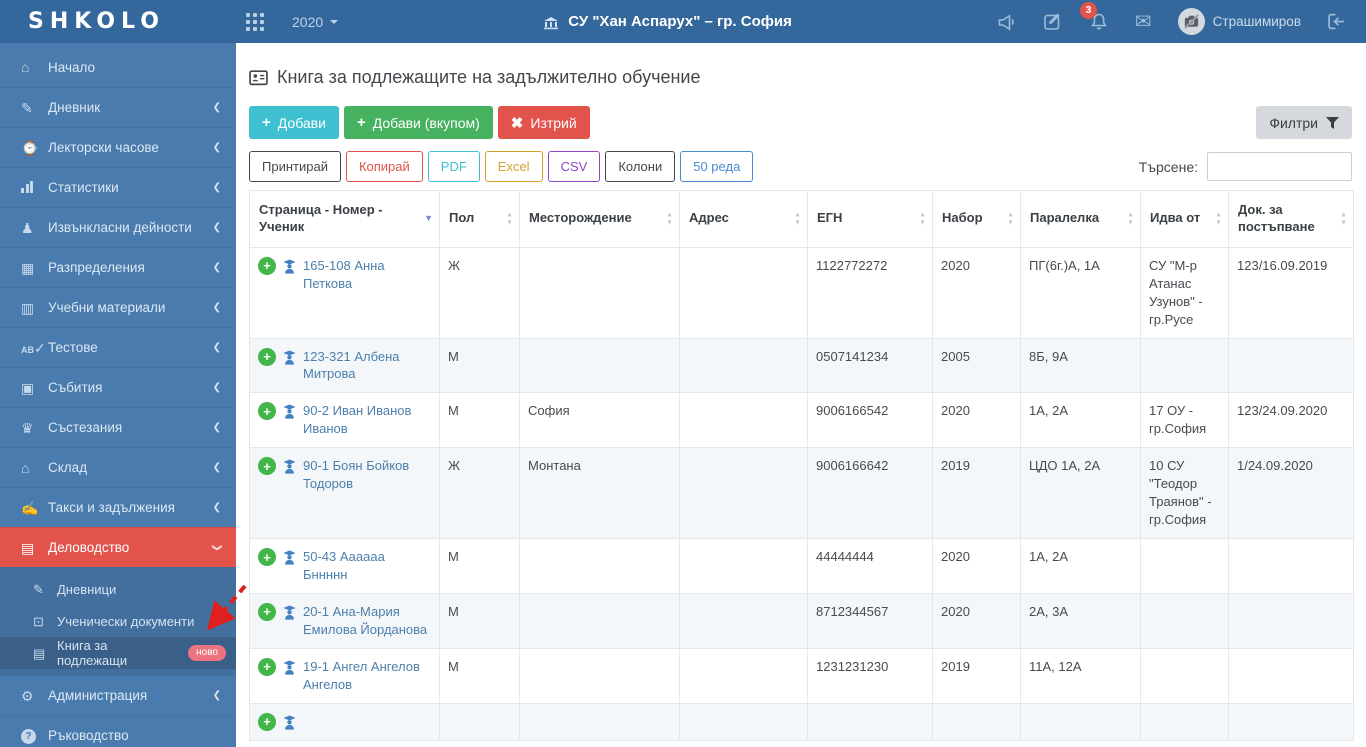 This screenshot has height=747, width=1366. What do you see at coordinates (574, 166) in the screenshot?
I see `csv-button: CSV` at bounding box center [574, 166].